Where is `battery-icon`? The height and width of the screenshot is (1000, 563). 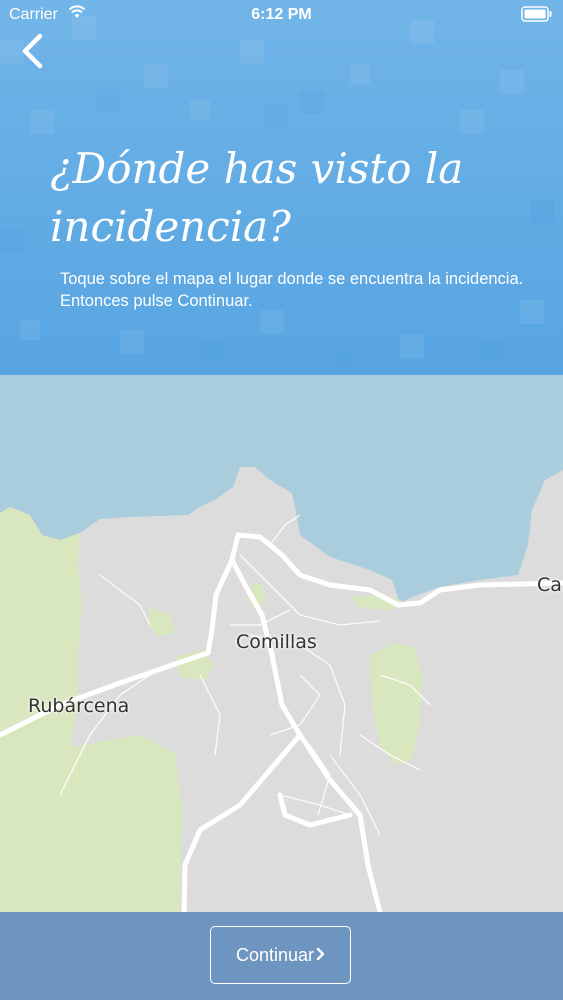
battery-icon is located at coordinates (537, 16).